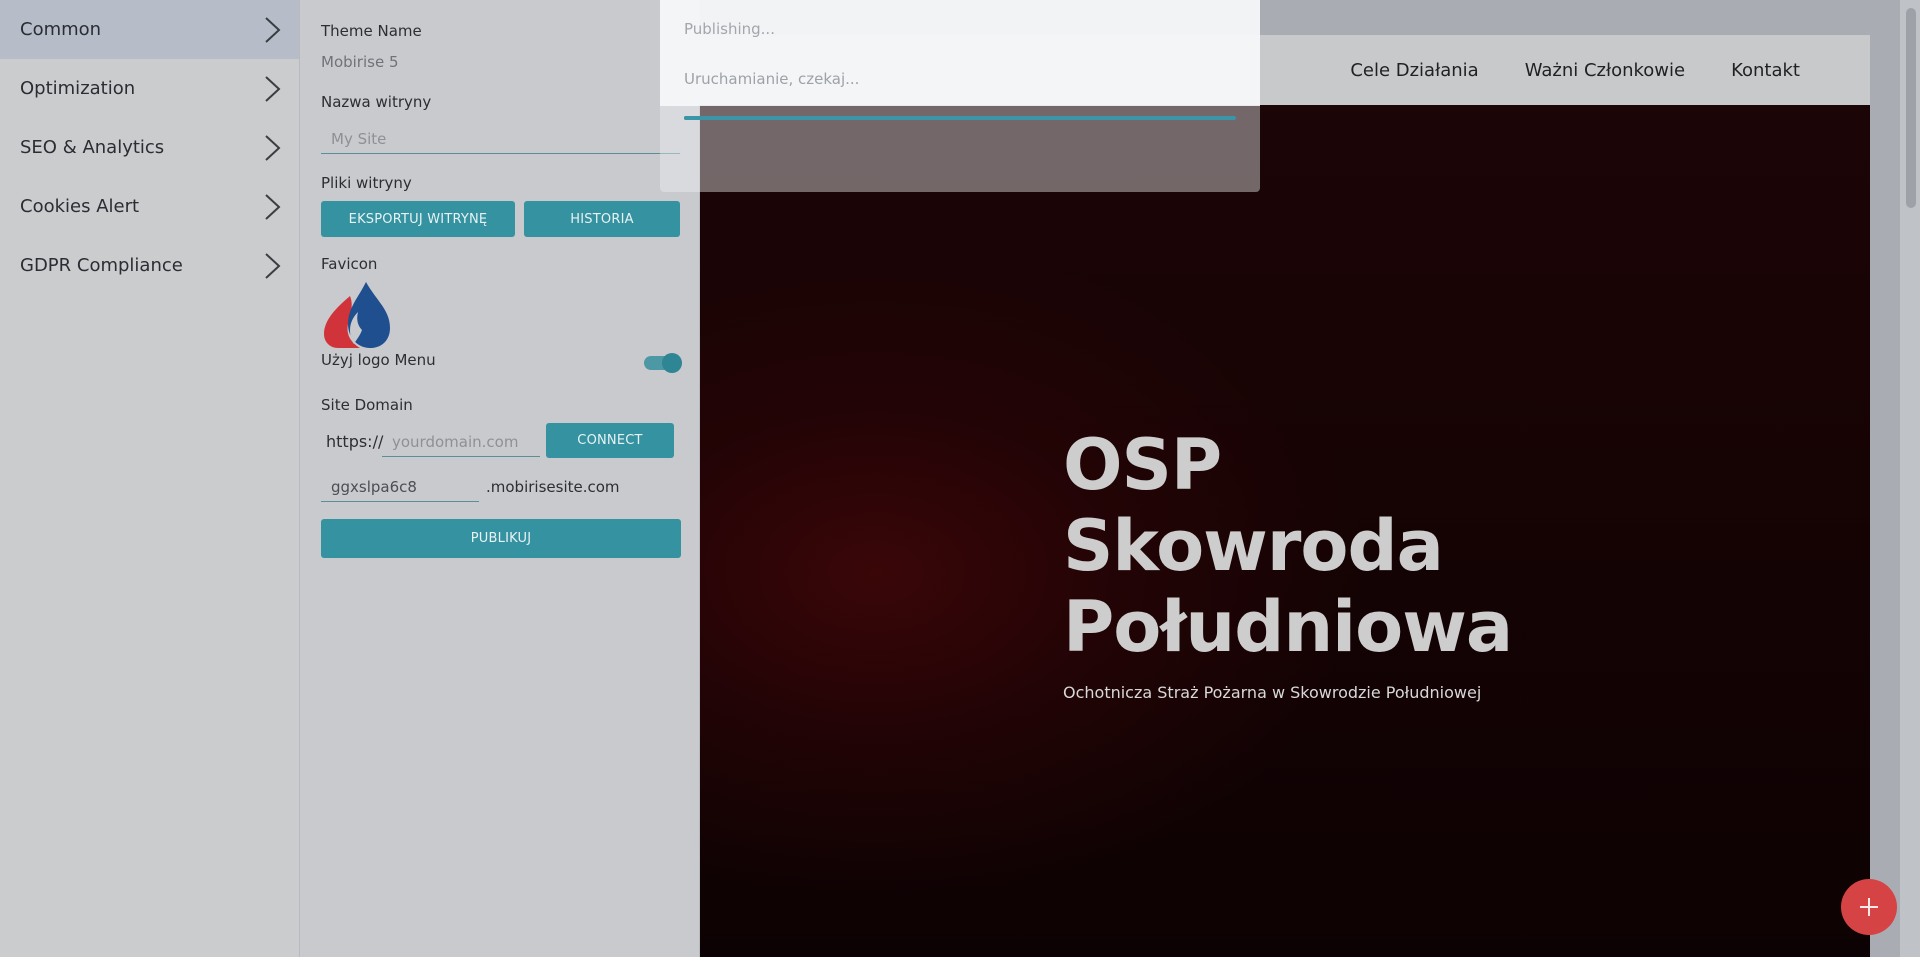  I want to click on subdomain-input, so click(400, 487).